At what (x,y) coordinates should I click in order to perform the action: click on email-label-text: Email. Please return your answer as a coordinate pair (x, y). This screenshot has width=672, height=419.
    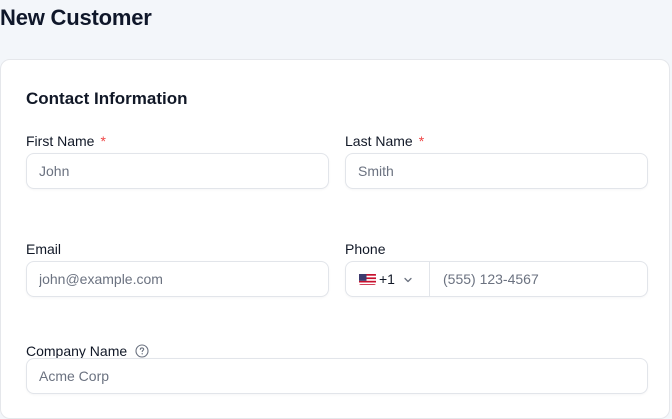
    Looking at the image, I should click on (44, 249).